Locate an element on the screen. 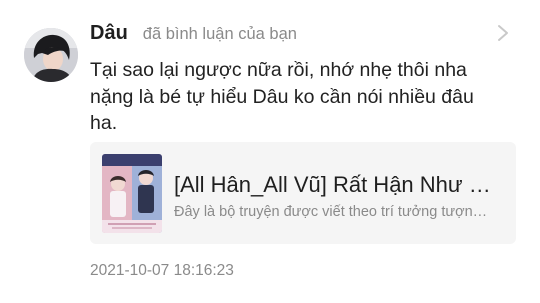 The image size is (540, 303). avatar-image is located at coordinates (51, 55).